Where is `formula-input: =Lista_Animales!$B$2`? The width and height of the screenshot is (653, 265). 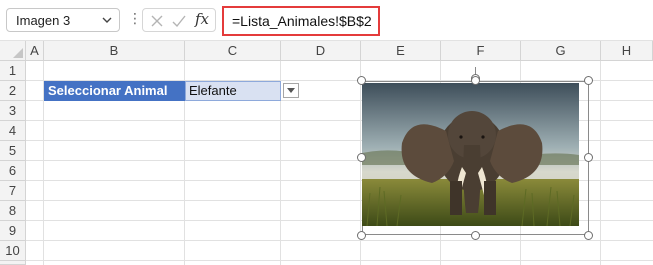 formula-input: =Lista_Animales!$B$2 is located at coordinates (301, 21).